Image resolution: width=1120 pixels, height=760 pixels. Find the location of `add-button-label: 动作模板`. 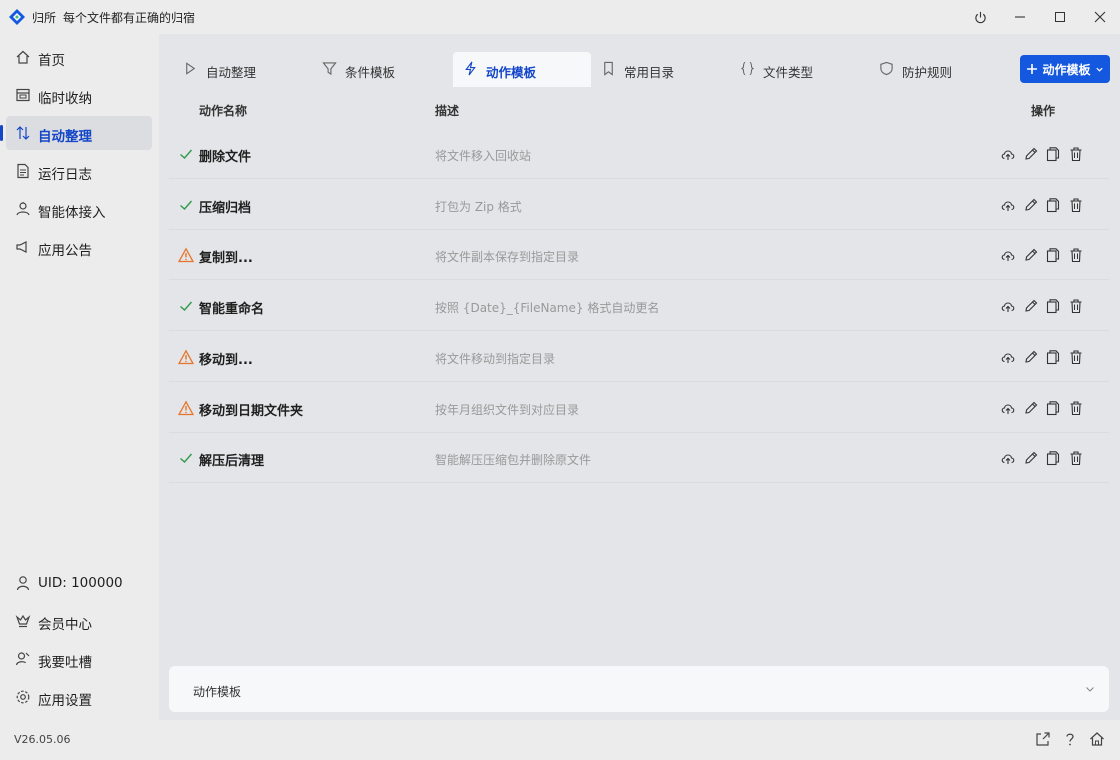

add-button-label: 动作模板 is located at coordinates (1066, 69).